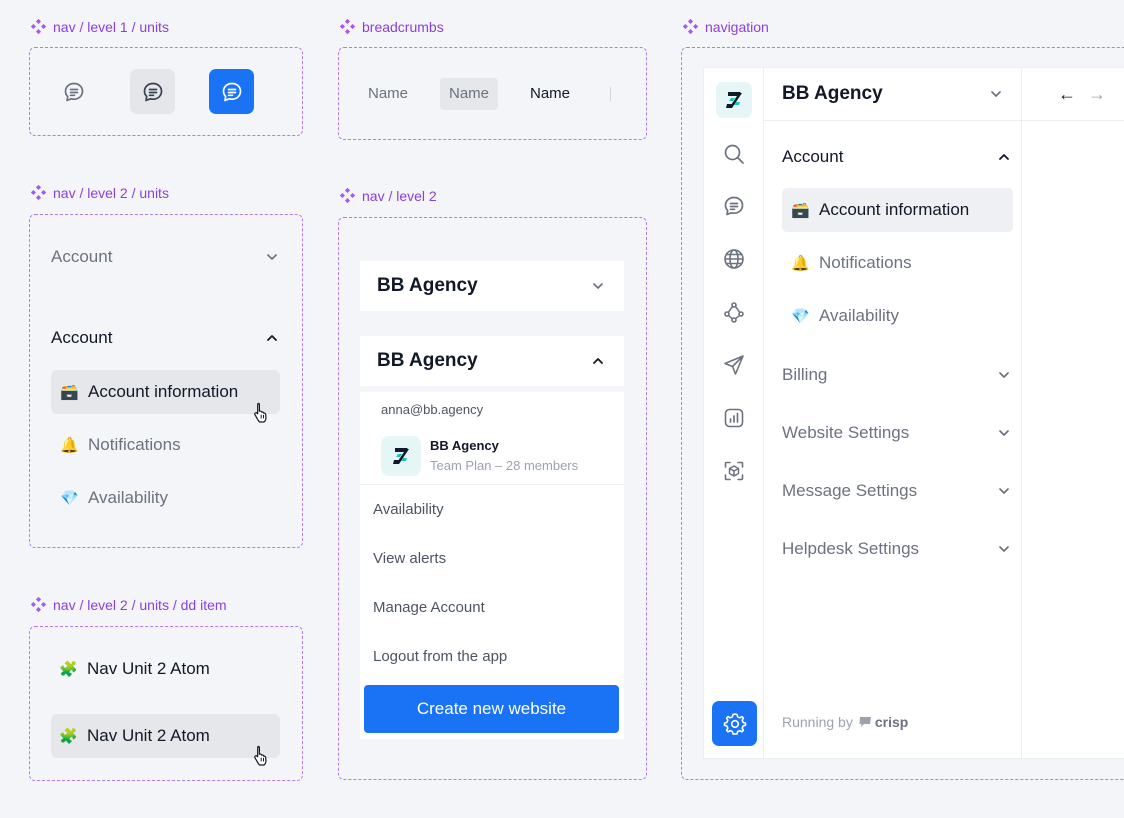 The height and width of the screenshot is (818, 1124). I want to click on nav-notifications: 🔔 Notifications, so click(897, 263).